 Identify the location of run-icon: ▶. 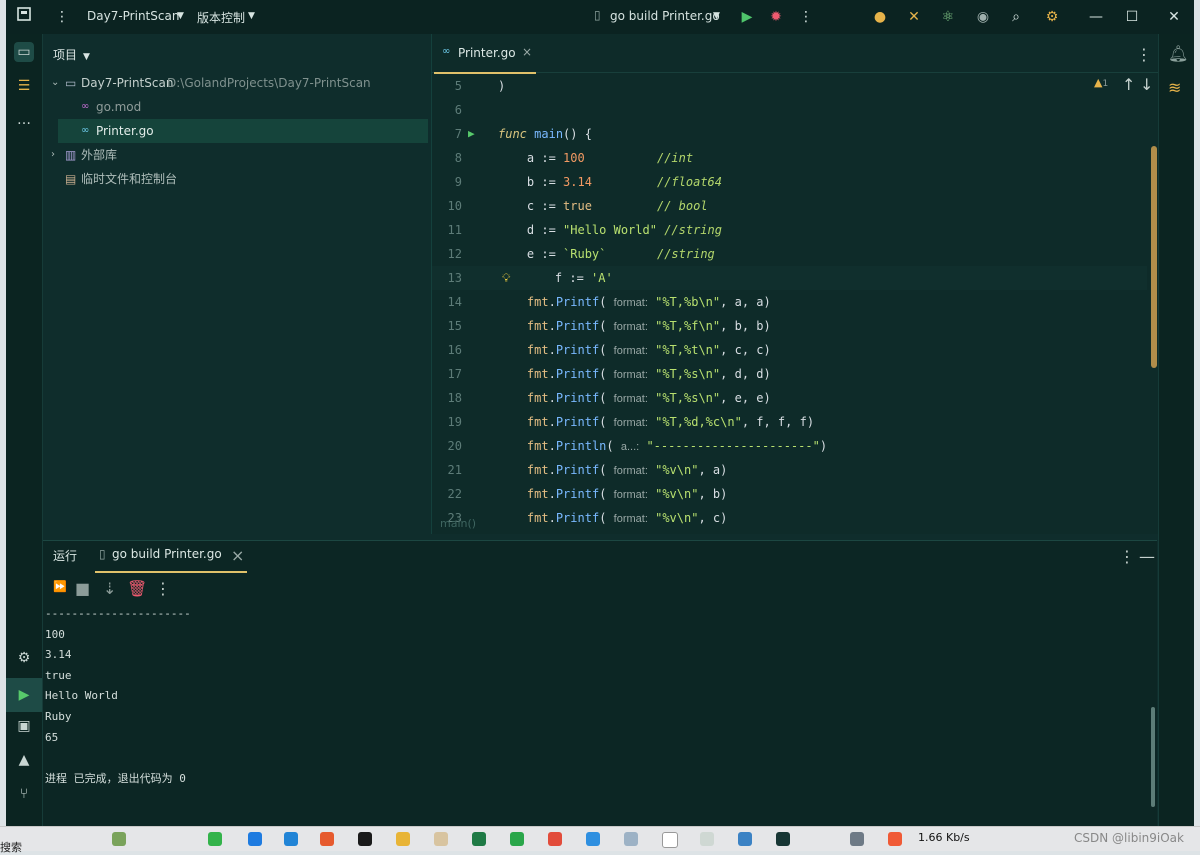
(747, 17).